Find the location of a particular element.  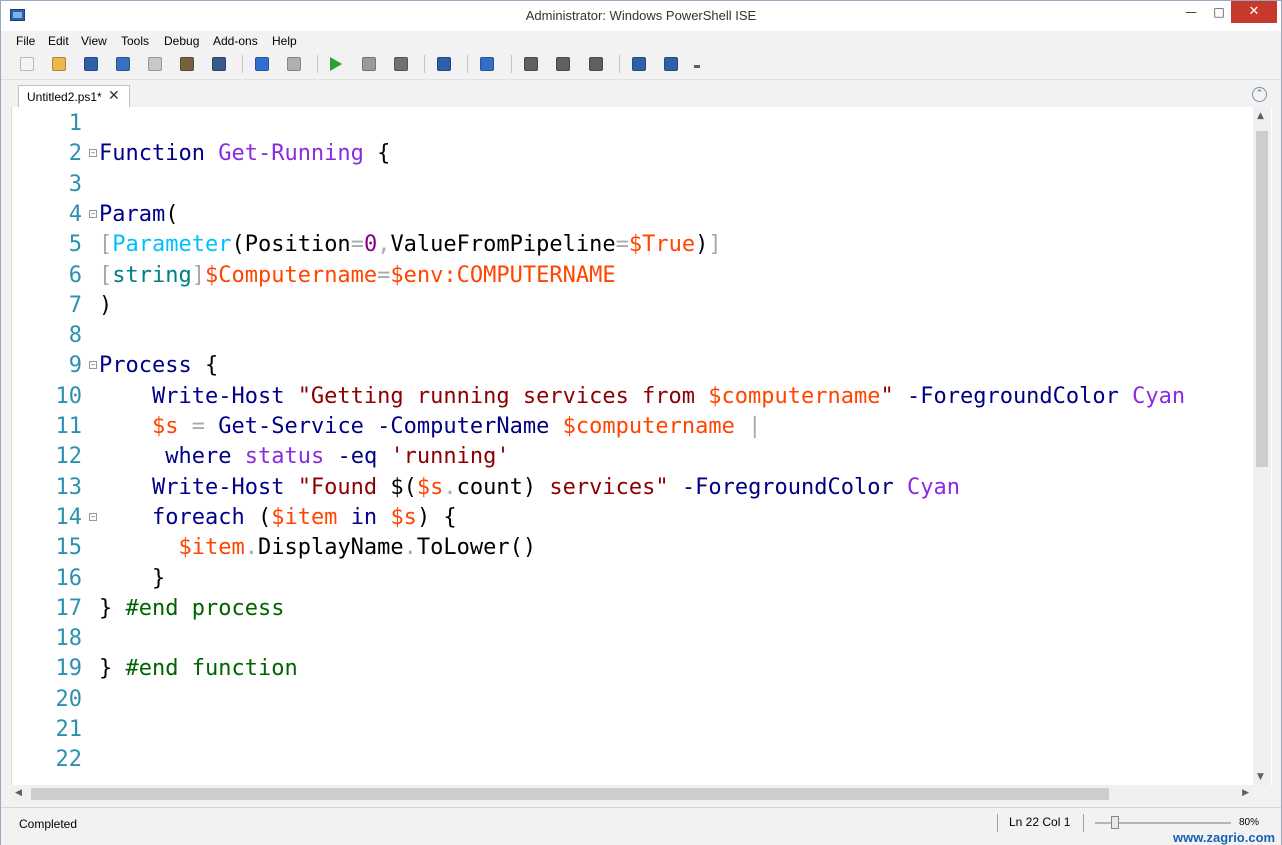

code-token: ] is located at coordinates (198, 275).